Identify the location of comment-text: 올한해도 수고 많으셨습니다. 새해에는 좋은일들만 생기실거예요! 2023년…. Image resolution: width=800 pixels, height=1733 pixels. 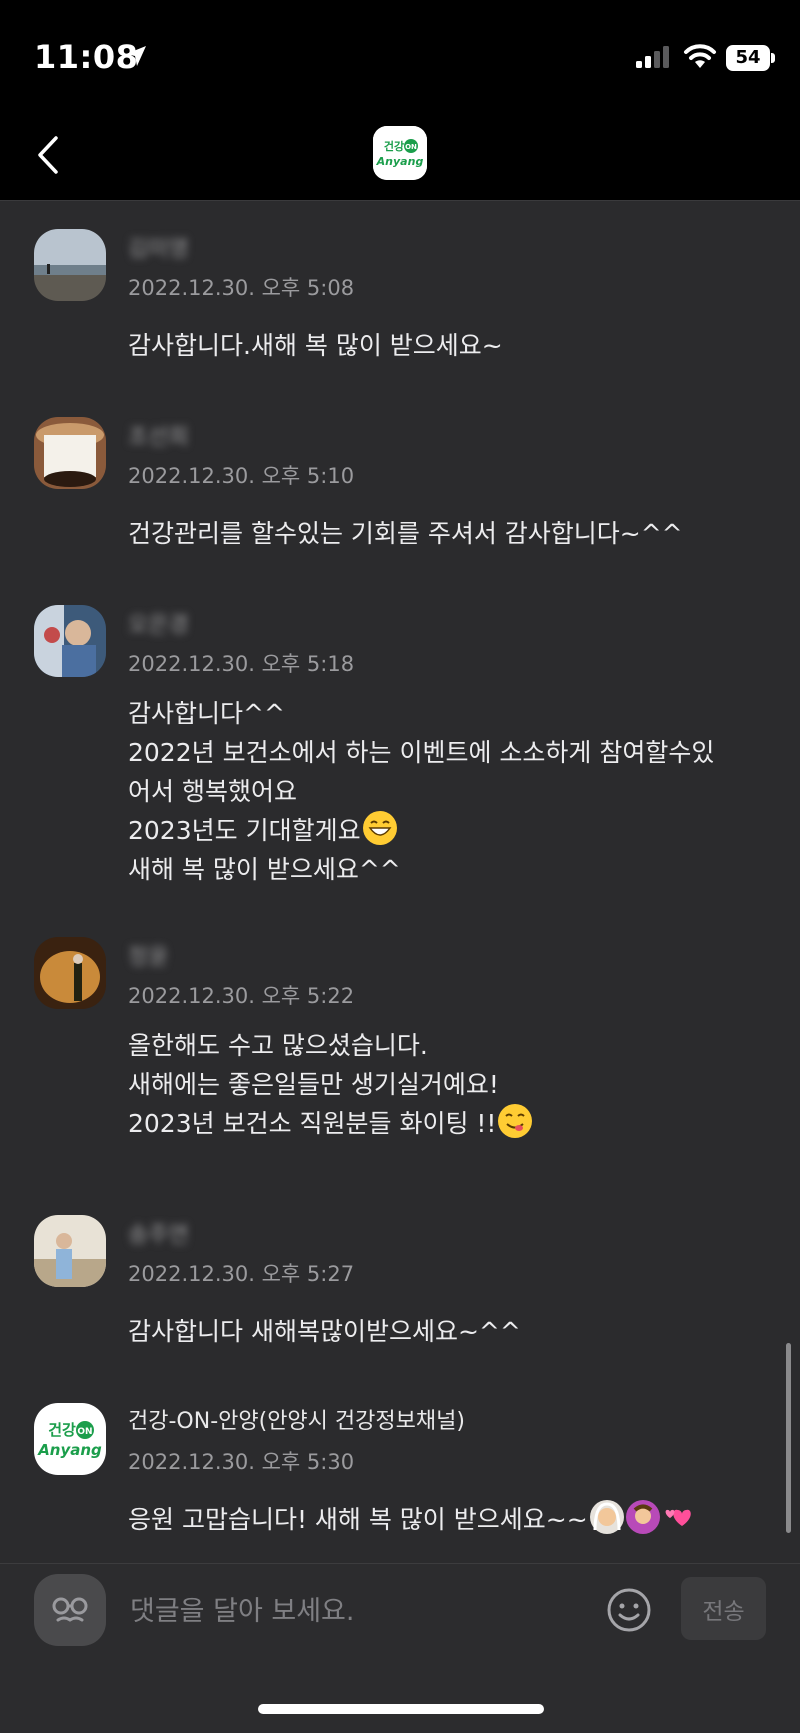
(448, 1084).